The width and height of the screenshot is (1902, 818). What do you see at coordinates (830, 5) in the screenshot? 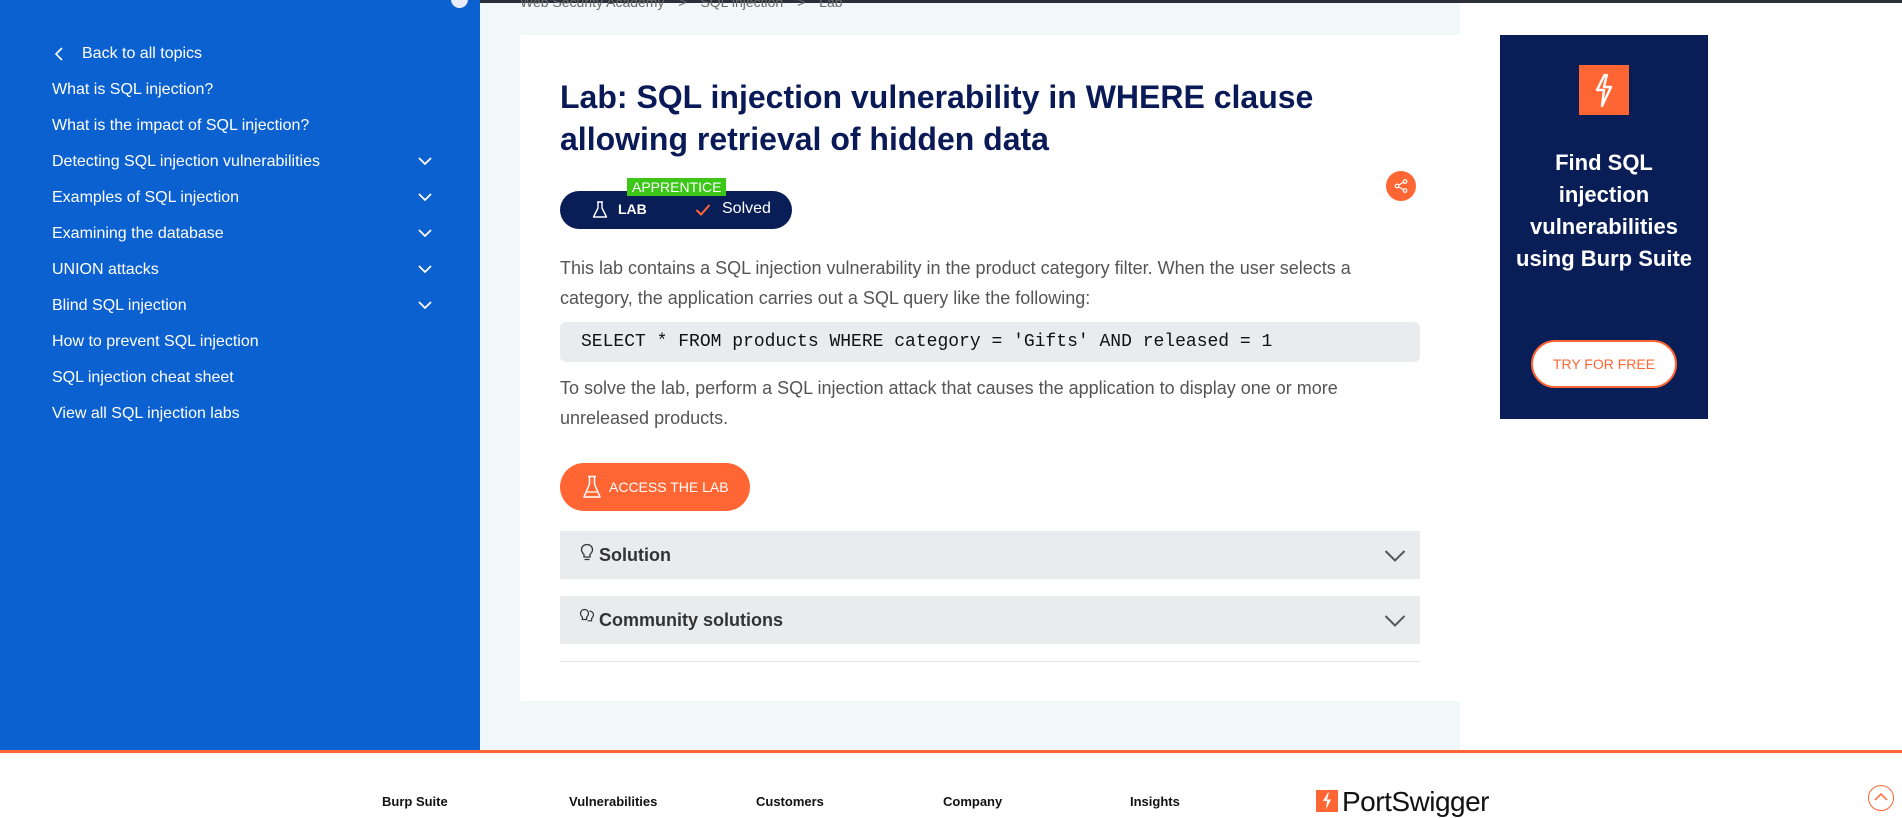
I see `breadcrumb-lab: Lab` at bounding box center [830, 5].